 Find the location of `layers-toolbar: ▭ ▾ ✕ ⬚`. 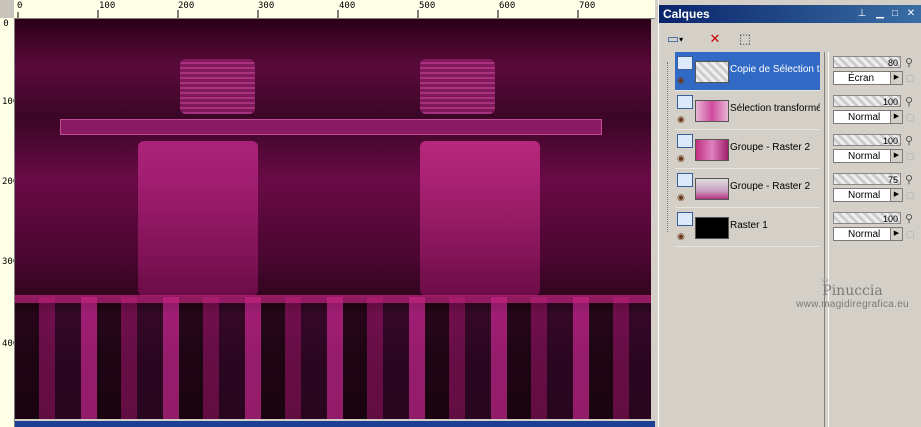

layers-toolbar: ▭ ▾ ✕ ⬚ is located at coordinates (790, 39).